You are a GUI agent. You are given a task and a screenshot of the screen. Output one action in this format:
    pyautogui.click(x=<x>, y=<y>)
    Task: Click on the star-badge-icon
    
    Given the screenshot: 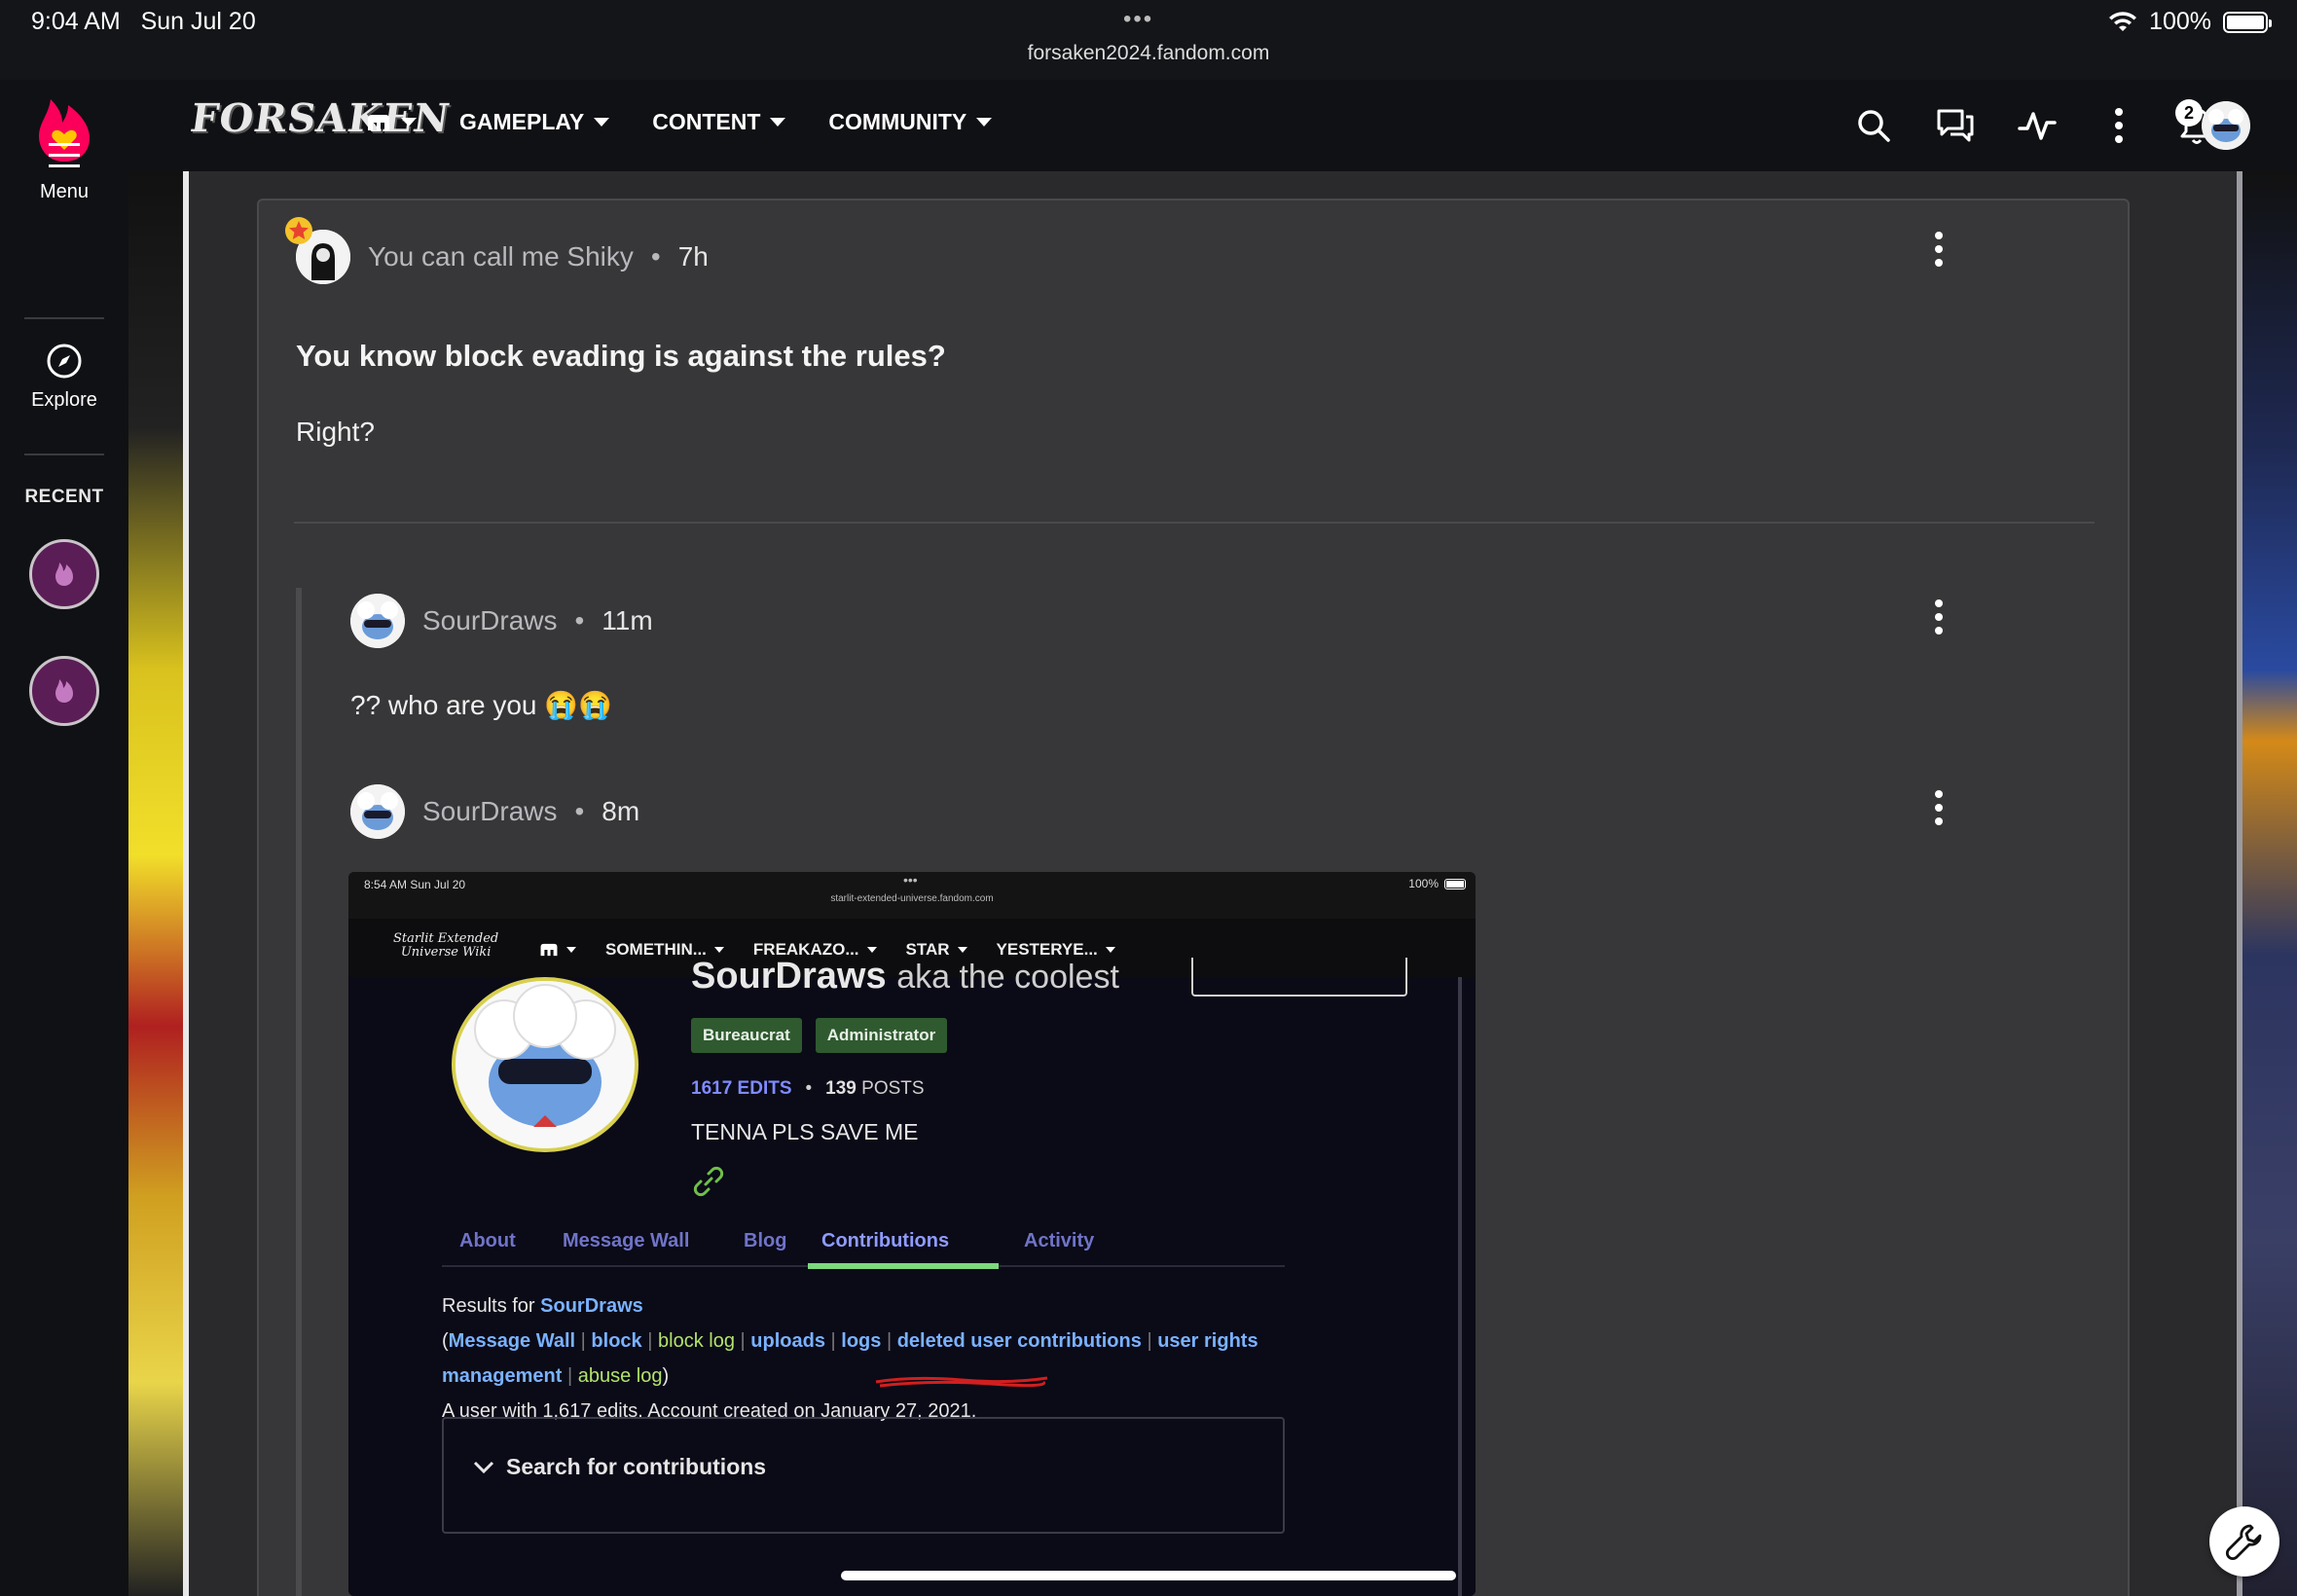 What is the action you would take?
    pyautogui.click(x=298, y=230)
    